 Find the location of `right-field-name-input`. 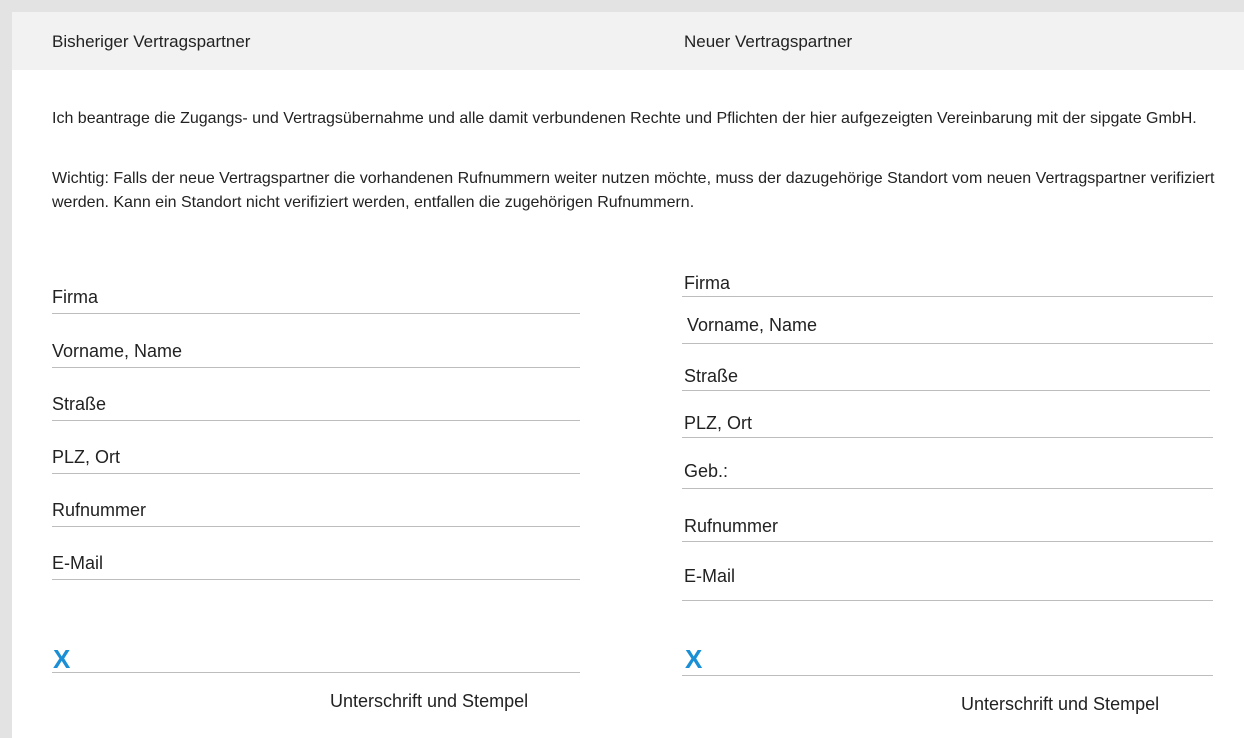

right-field-name-input is located at coordinates (947, 343).